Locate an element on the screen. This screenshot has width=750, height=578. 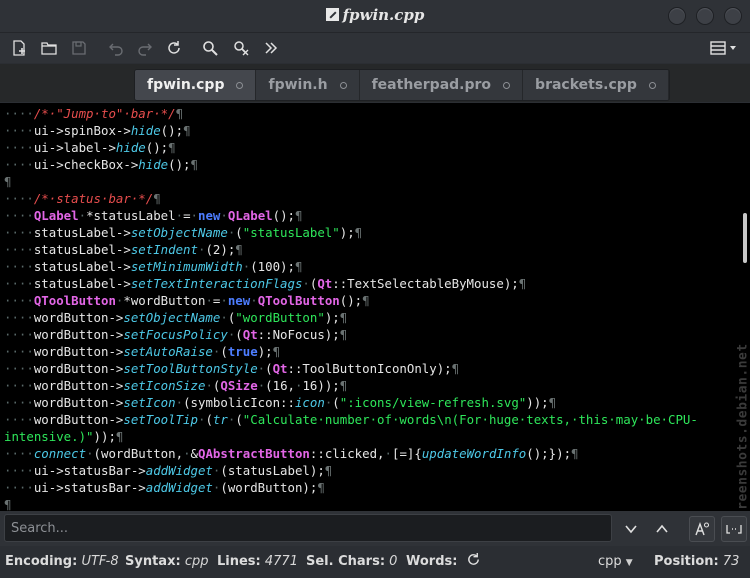
reload-icon is located at coordinates (174, 48).